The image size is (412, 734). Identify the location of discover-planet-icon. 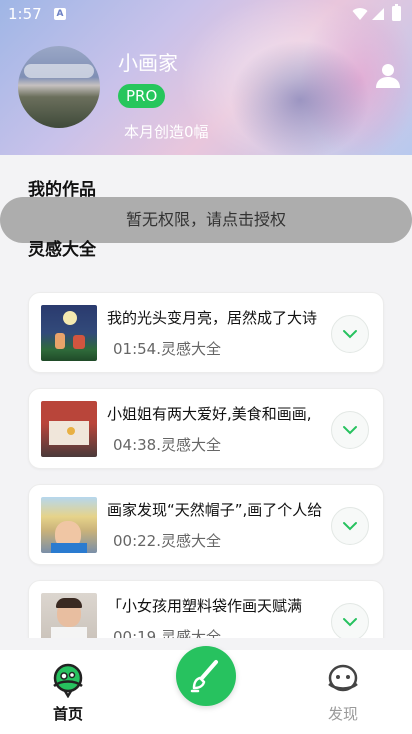
(343, 678).